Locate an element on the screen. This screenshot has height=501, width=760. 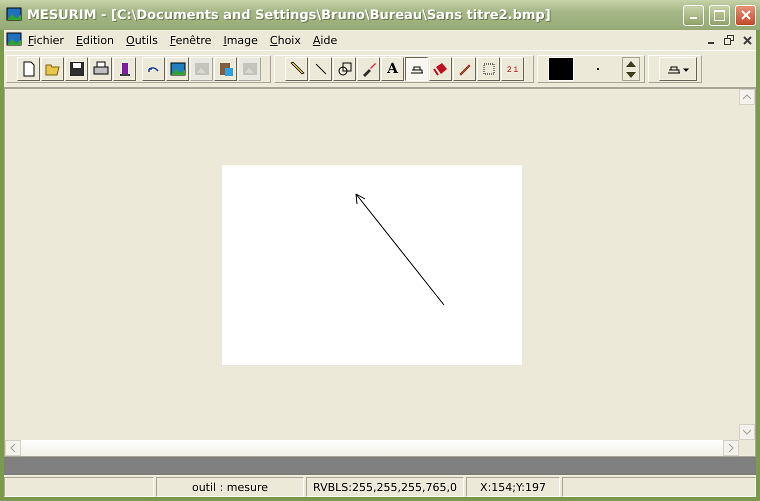
restore-button is located at coordinates (729, 40).